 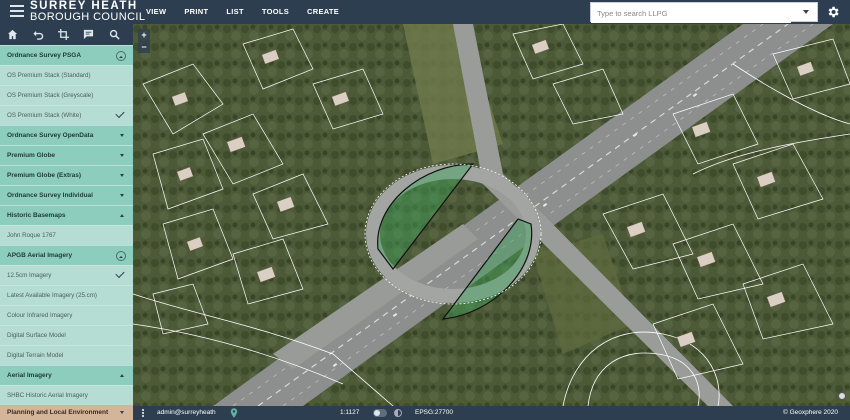 I want to click on group-aerial-imagery: Aerial Imagery, so click(x=66, y=375).